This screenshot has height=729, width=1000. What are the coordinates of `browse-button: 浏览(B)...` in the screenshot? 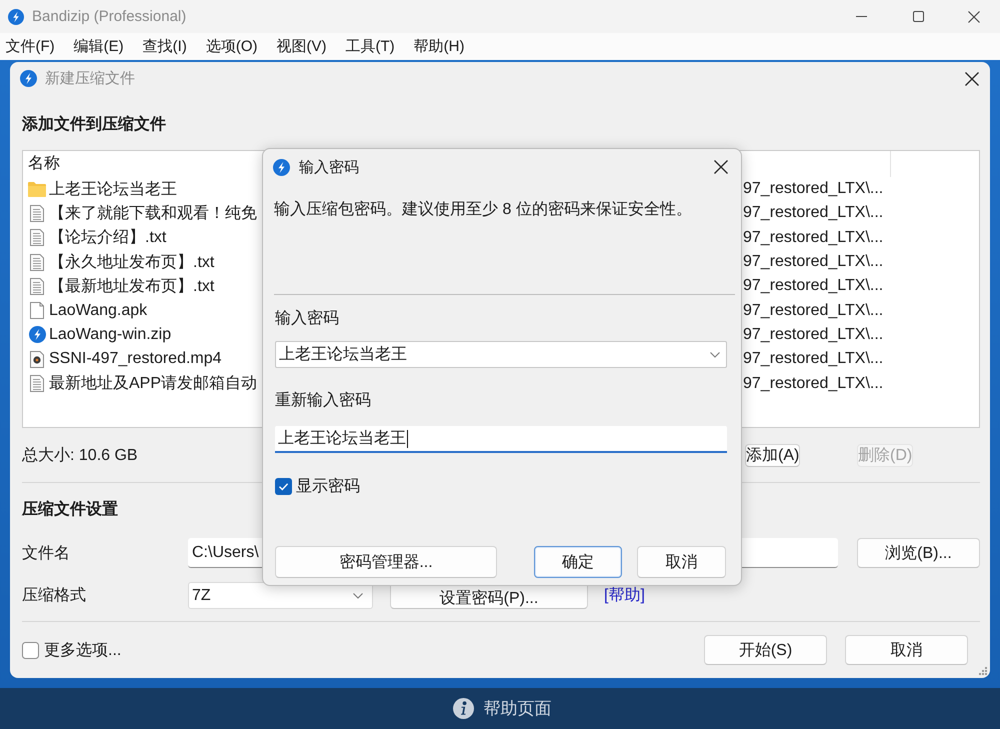 It's located at (918, 553).